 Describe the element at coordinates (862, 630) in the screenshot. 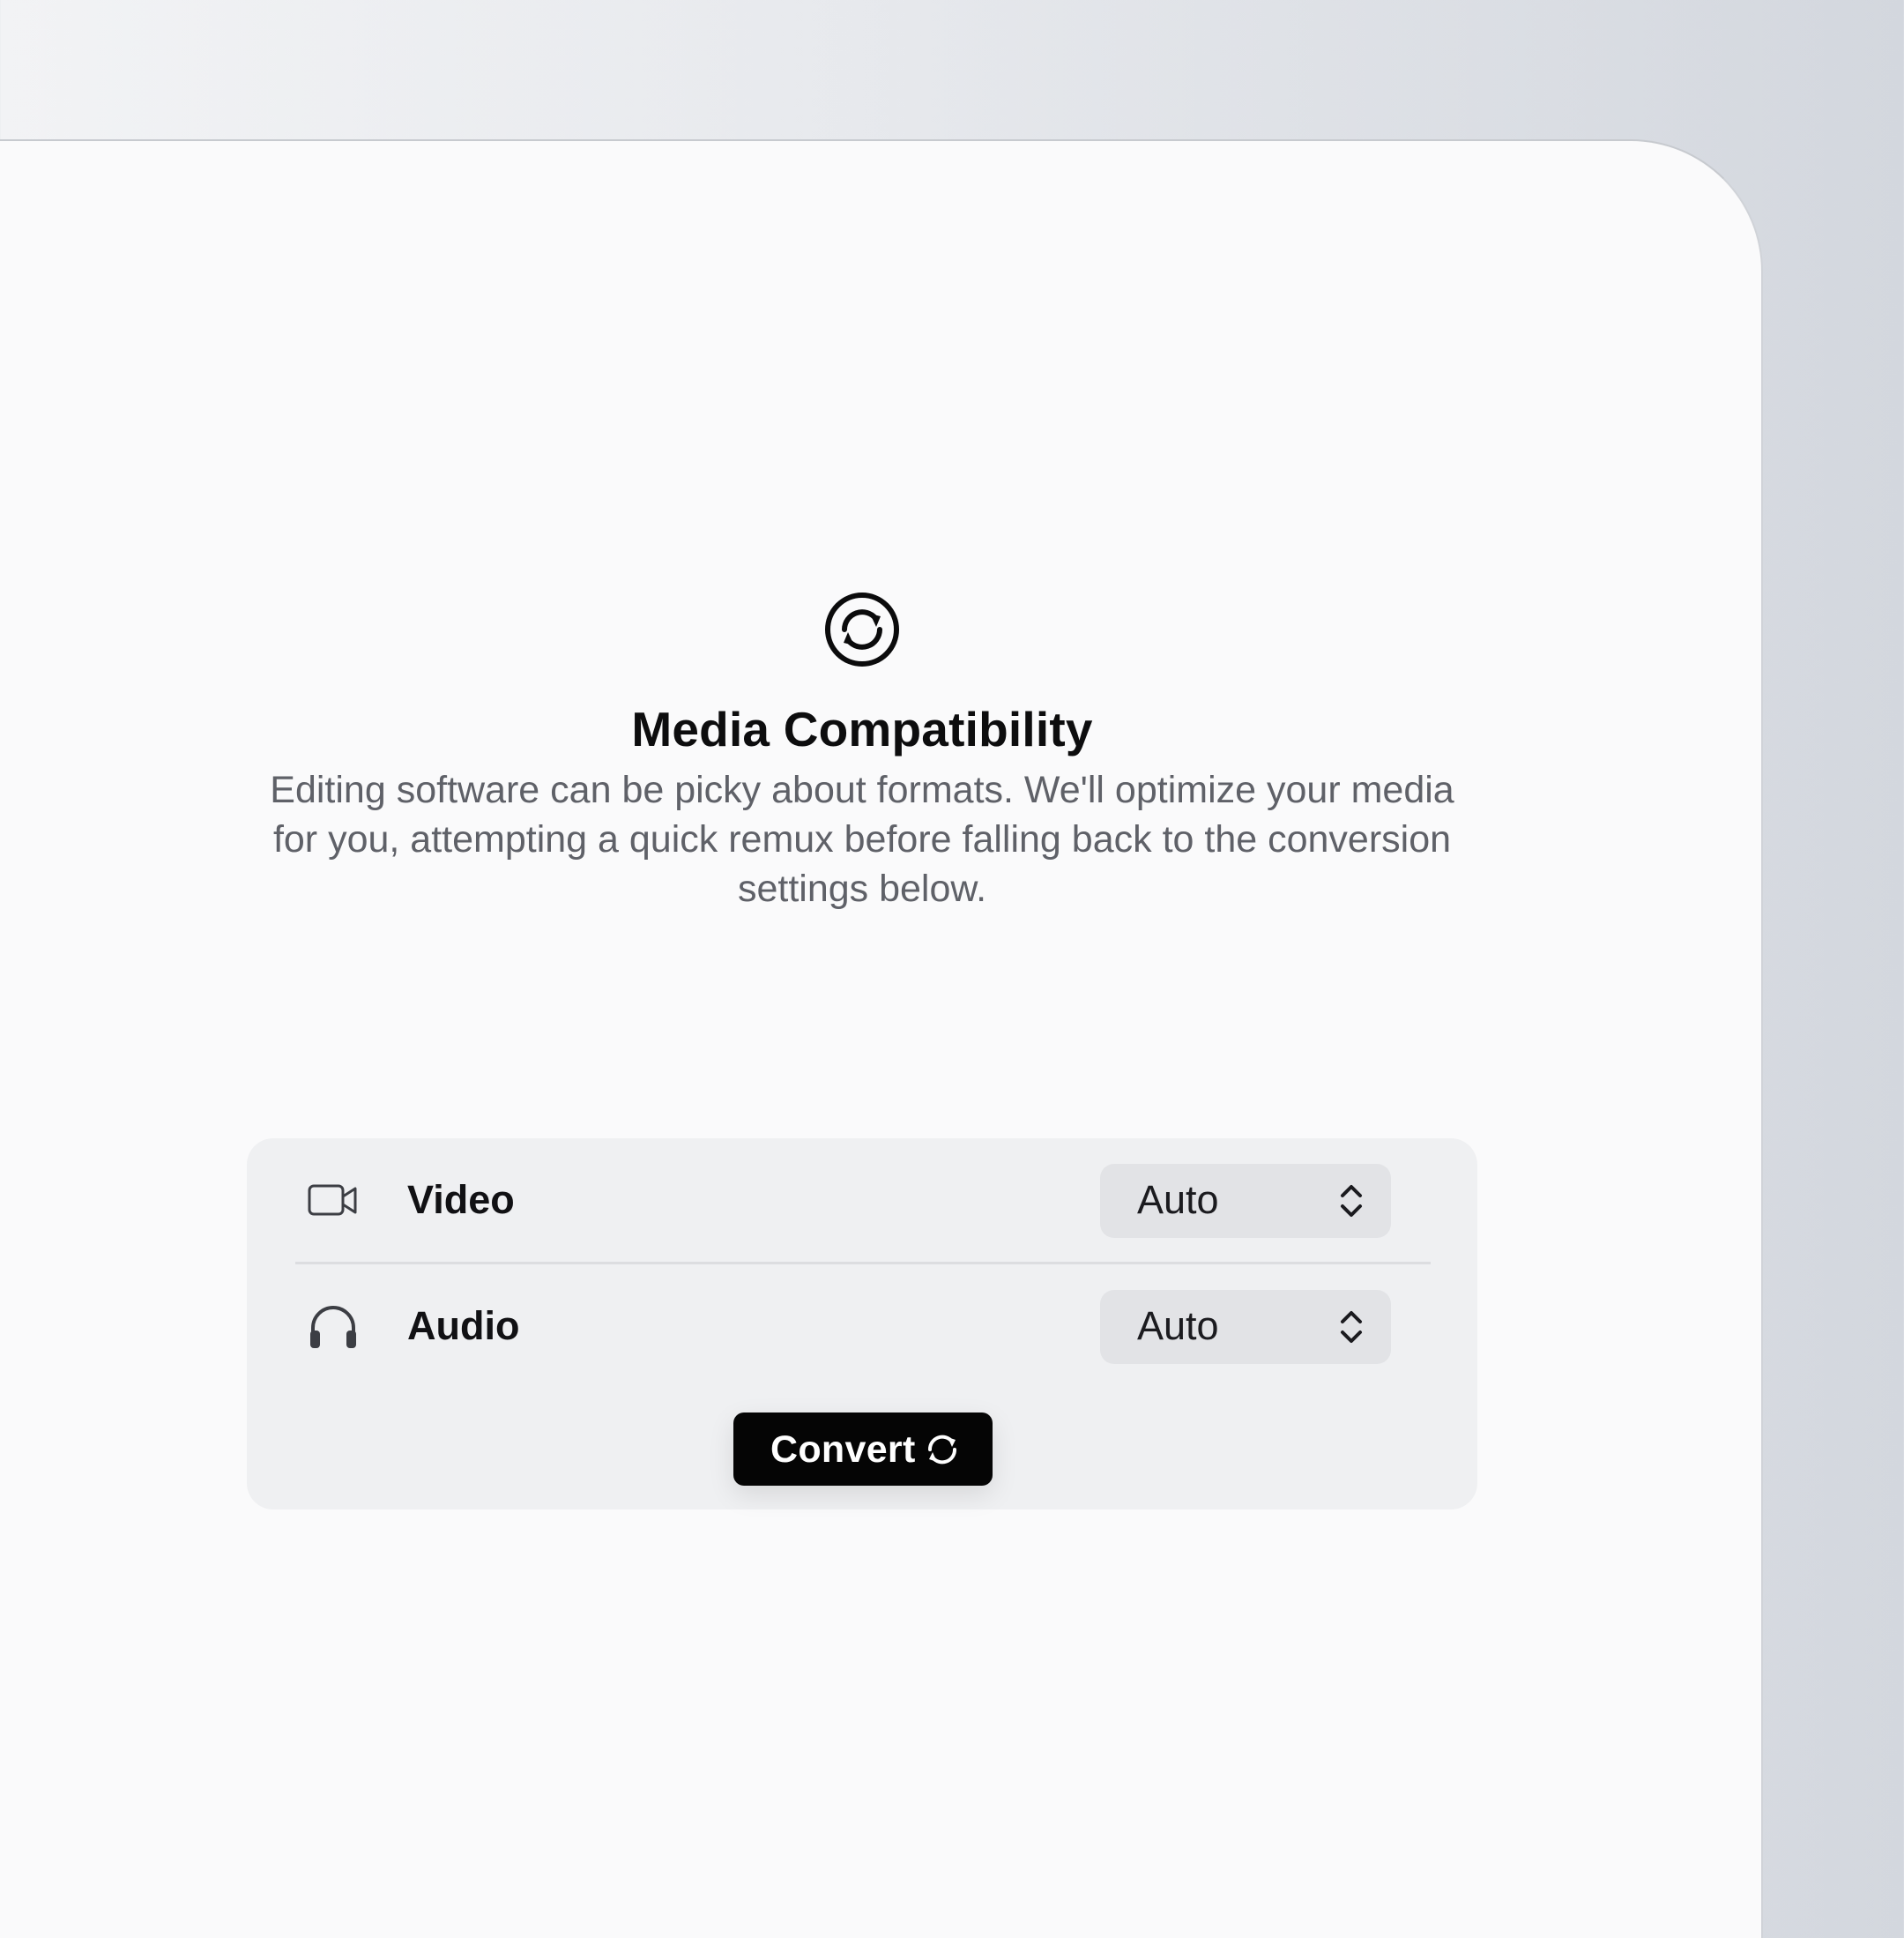

I see `sync-circle-icon` at that location.